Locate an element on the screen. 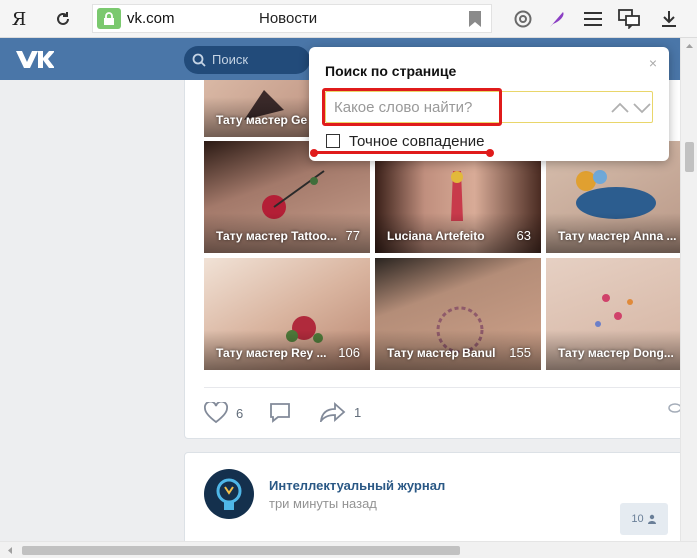 Image resolution: width=697 pixels, height=558 pixels. download-icon is located at coordinates (669, 19).